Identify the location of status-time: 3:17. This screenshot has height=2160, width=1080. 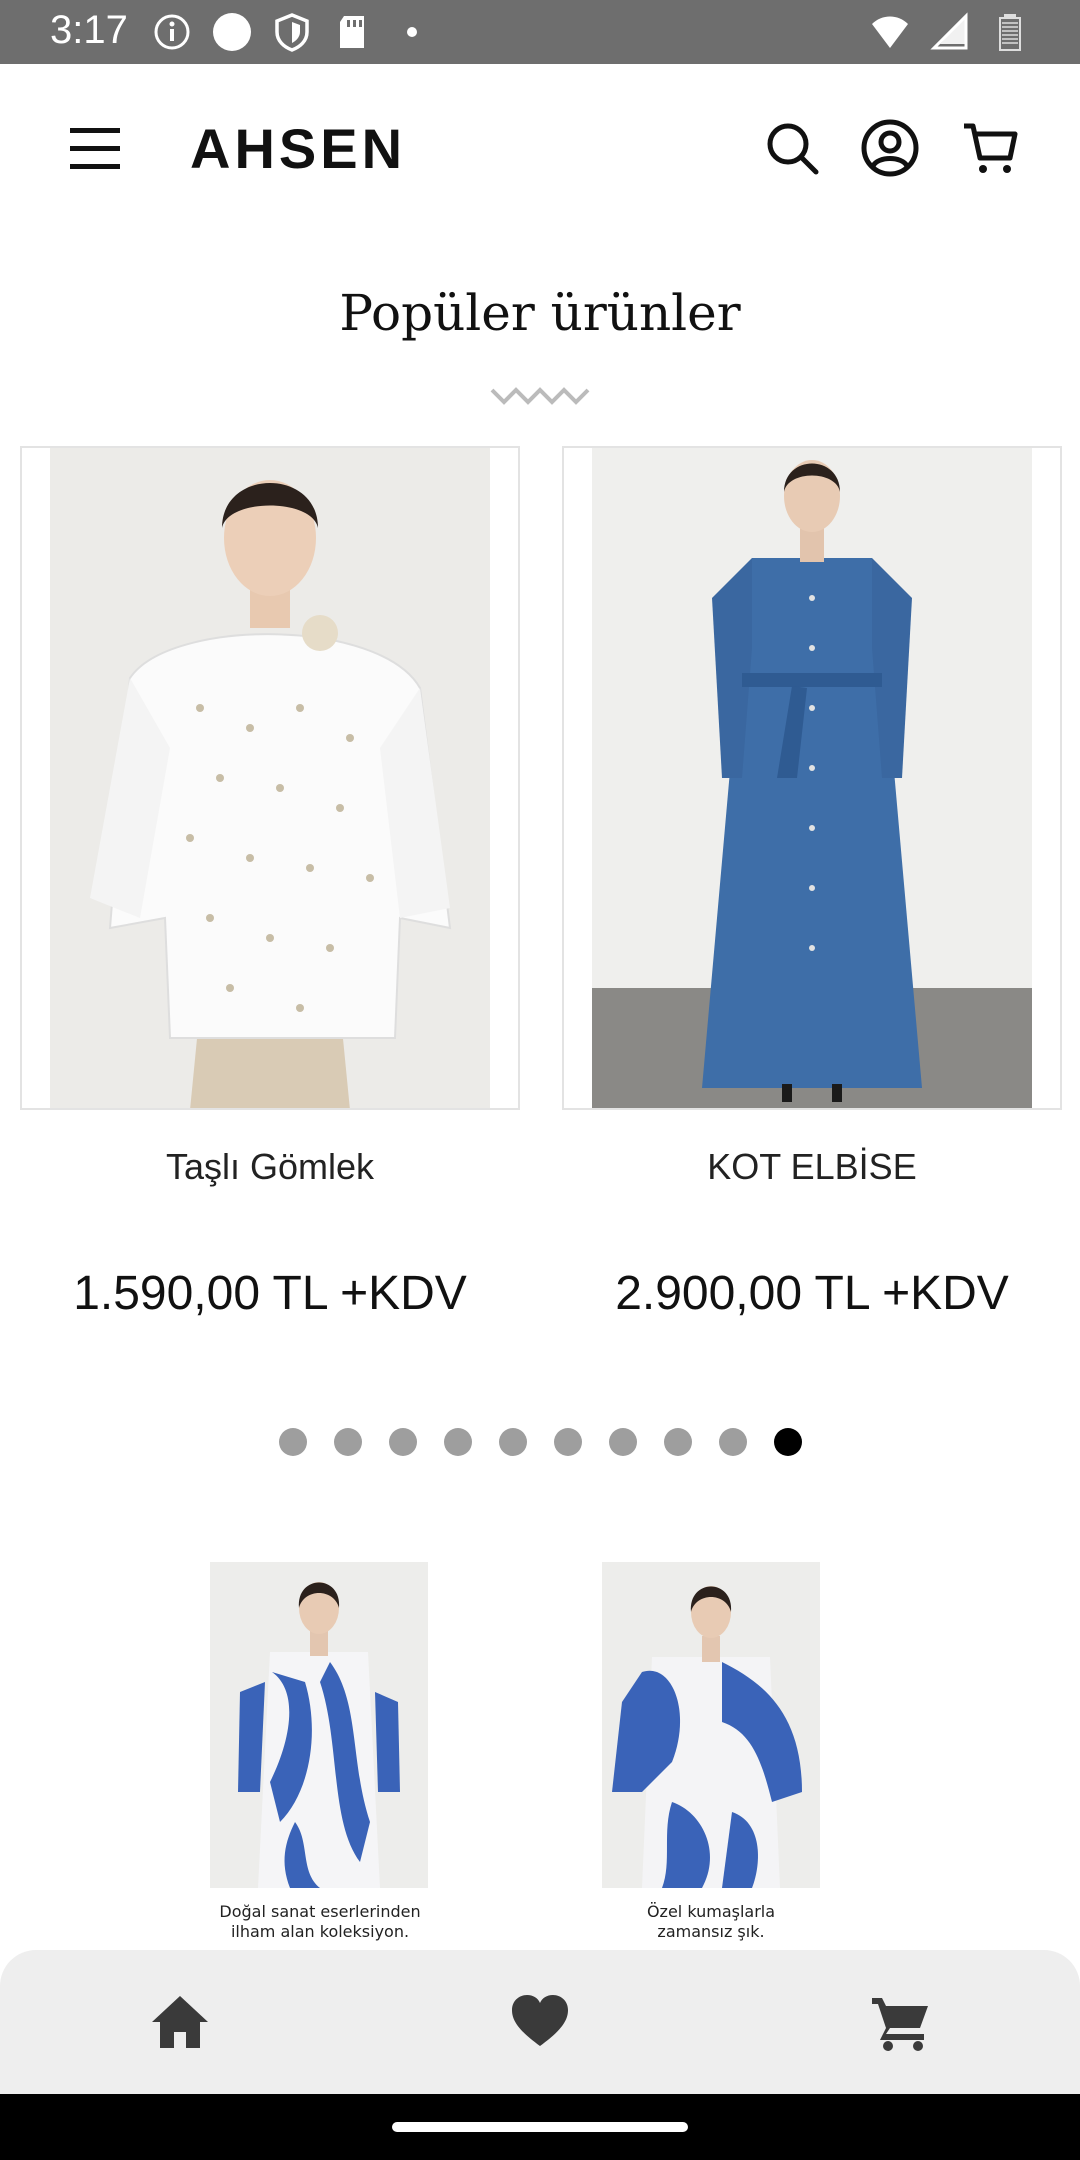
(89, 30).